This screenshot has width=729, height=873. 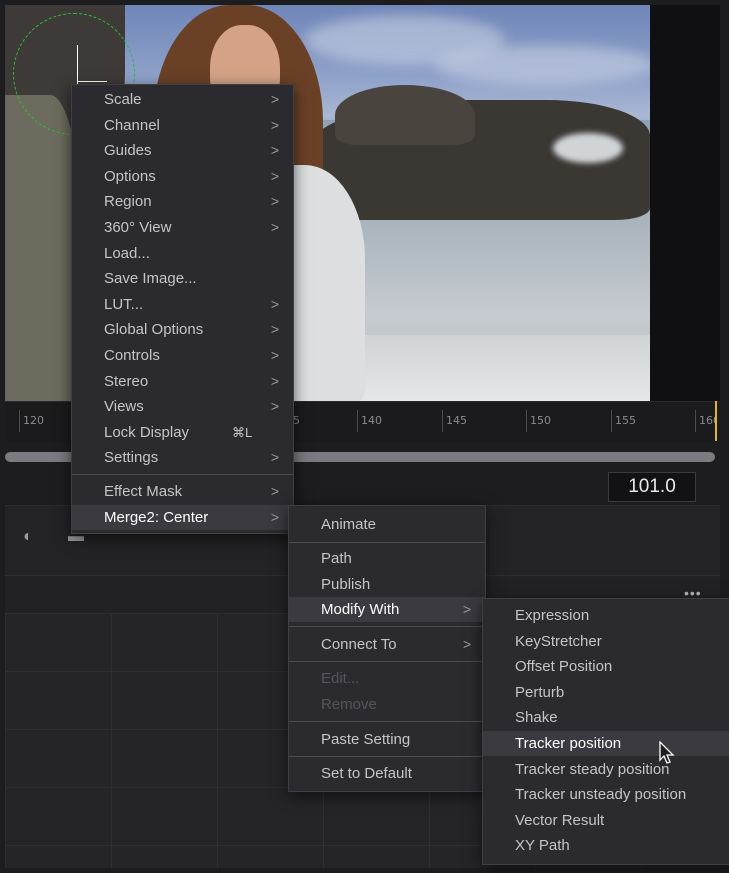 I want to click on menu-item-label: Stereo, so click(x=126, y=381).